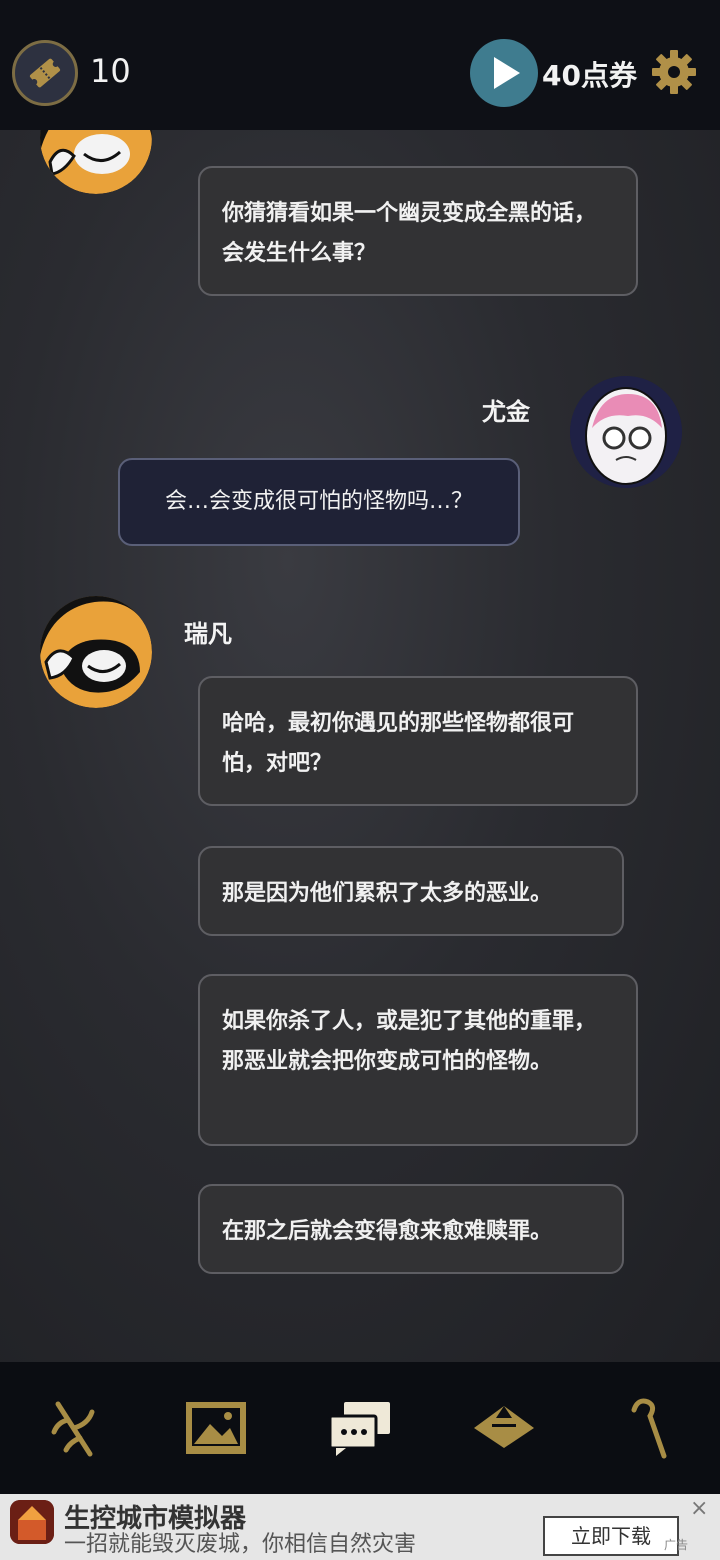 The height and width of the screenshot is (1560, 720). Describe the element at coordinates (506, 412) in the screenshot. I see `speaker-name: 尤金` at that location.